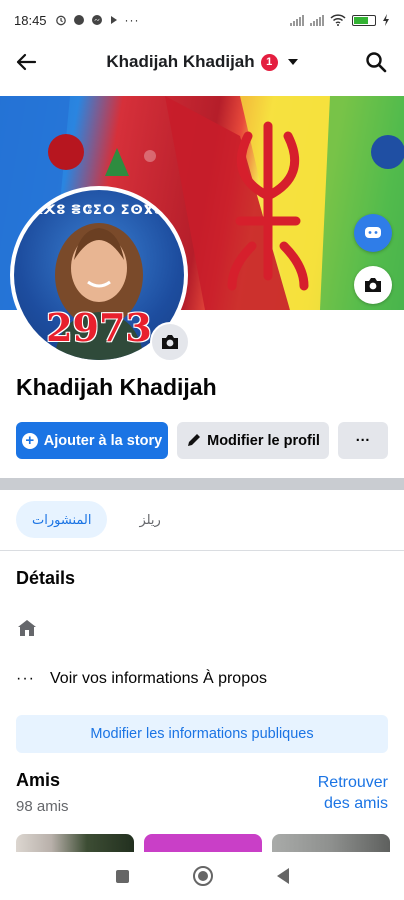  What do you see at coordinates (180, 62) in the screenshot?
I see `header-title: Khadijah Khadijah` at bounding box center [180, 62].